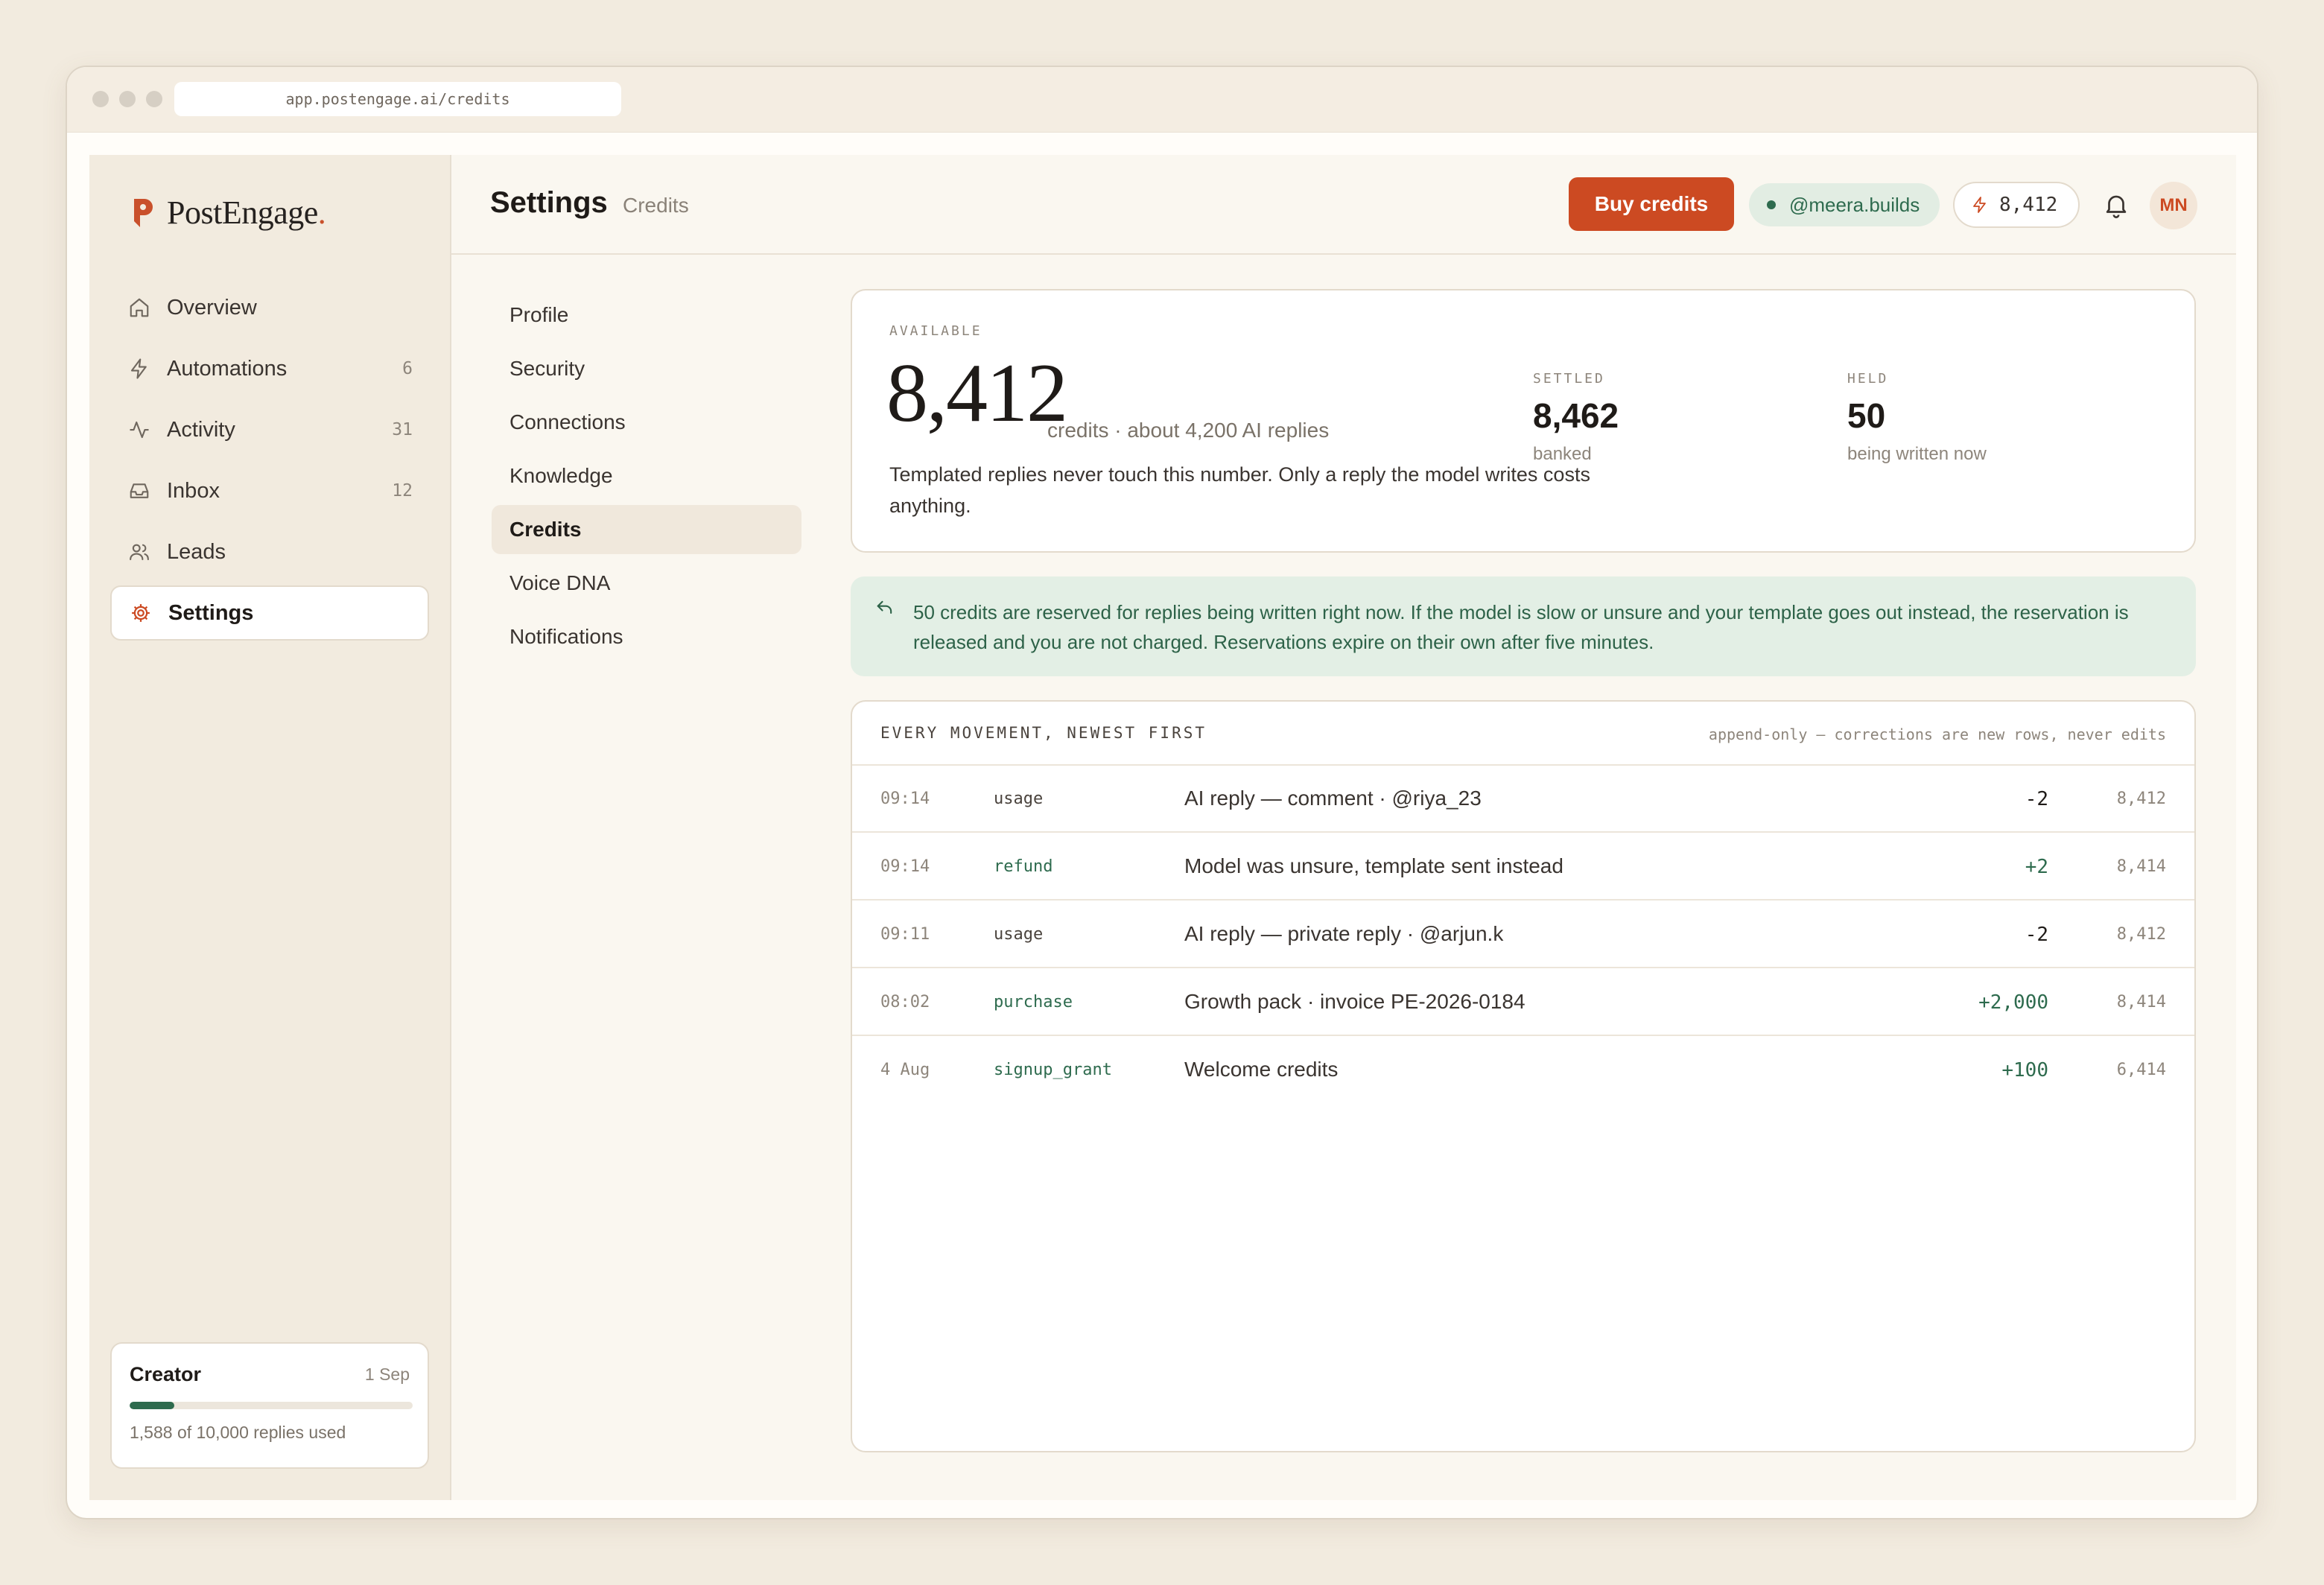 This screenshot has width=2324, height=1585. I want to click on logo-icon, so click(143, 212).